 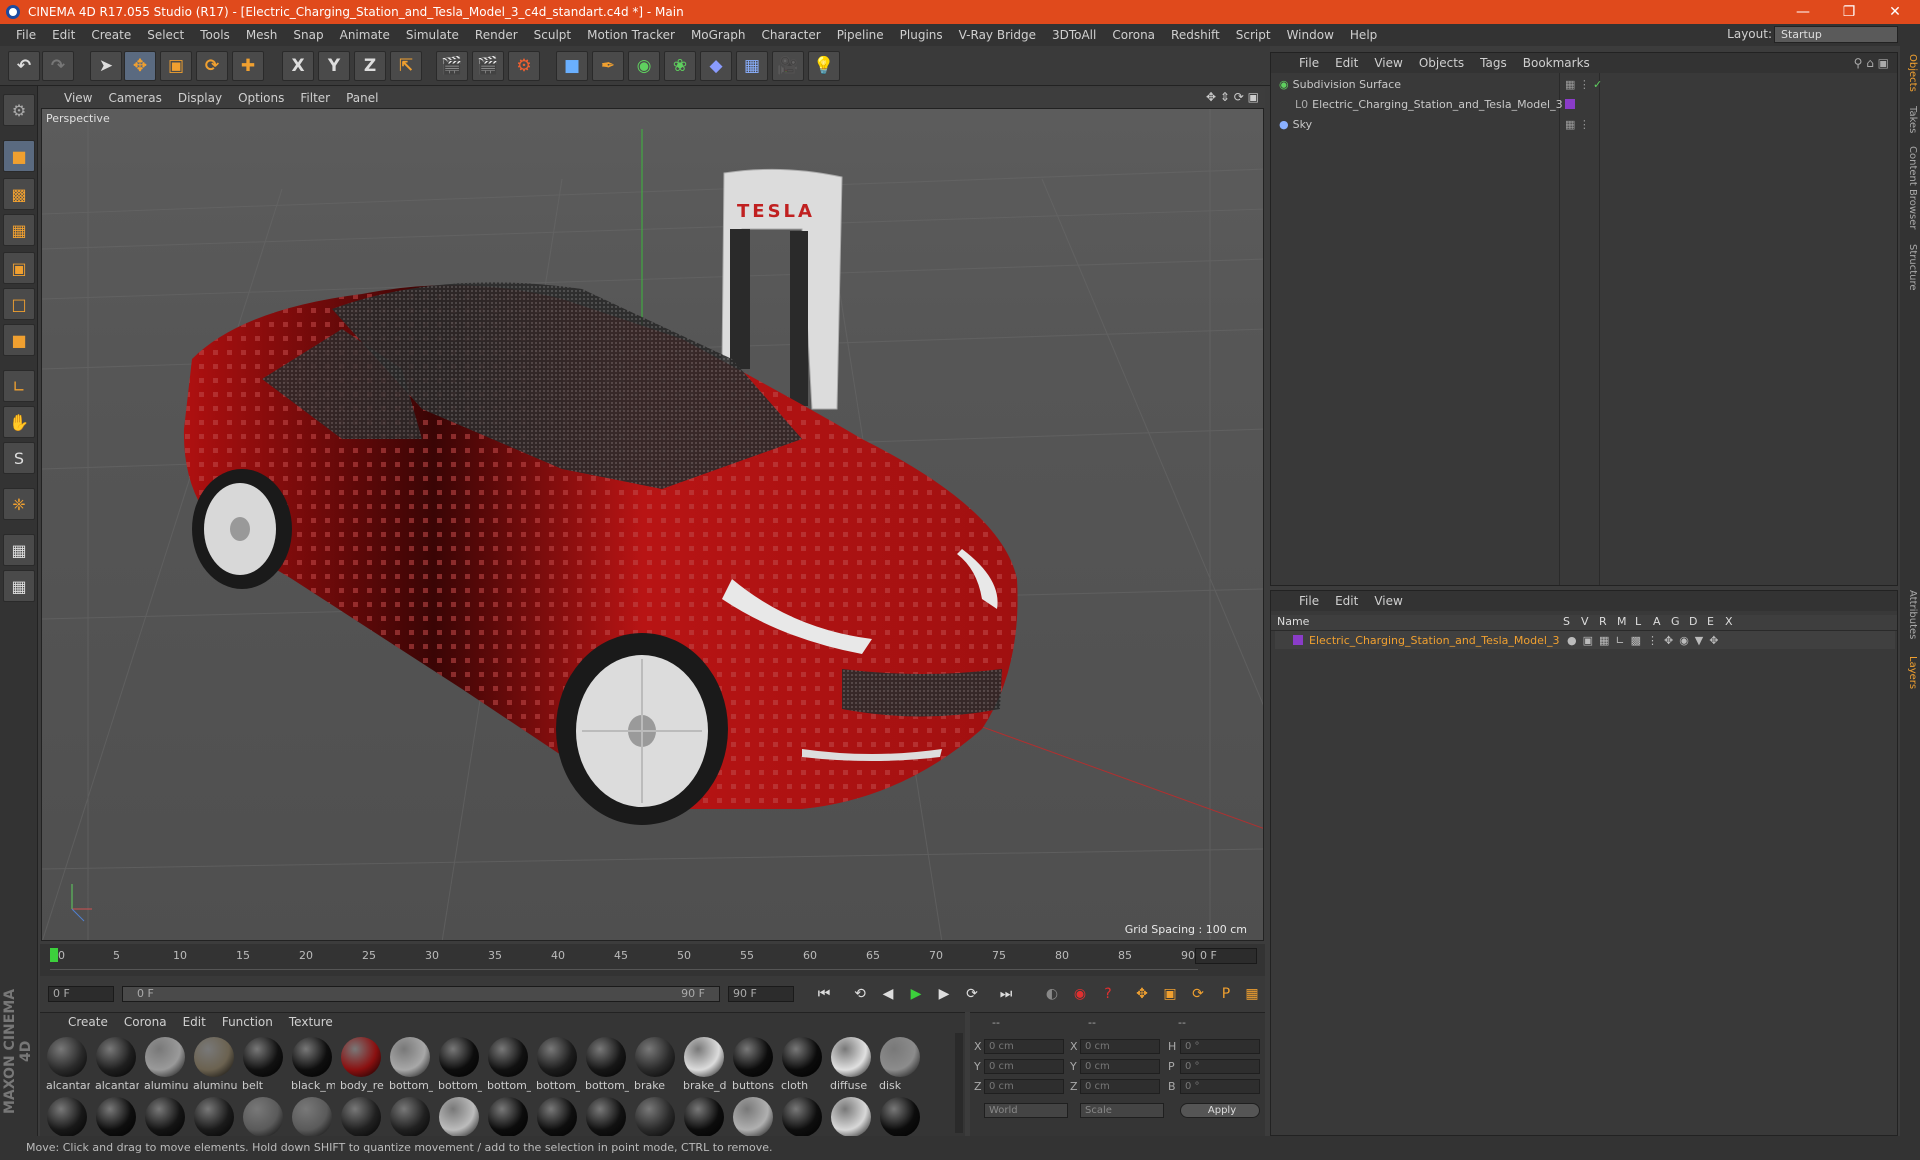 I want to click on key-position-icon: ✥, so click(x=1142, y=994).